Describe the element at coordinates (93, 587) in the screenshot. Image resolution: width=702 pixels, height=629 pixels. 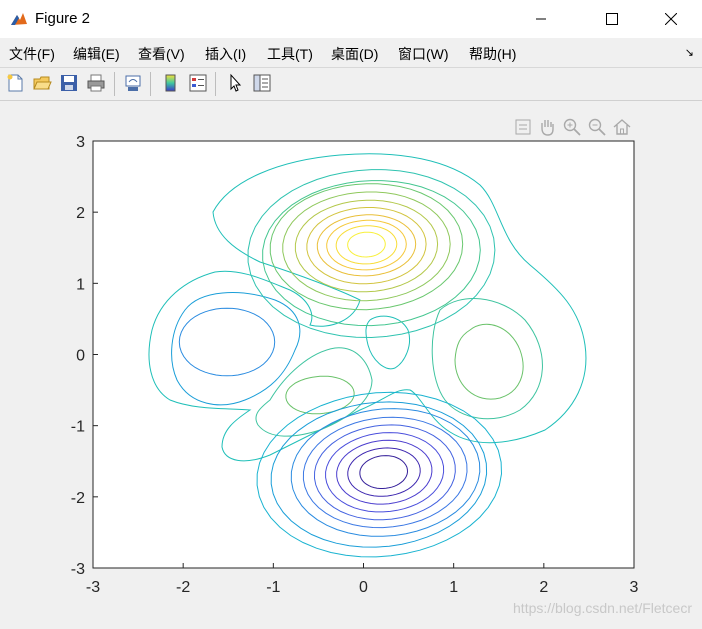
I see `x-tick-label: -3` at that location.